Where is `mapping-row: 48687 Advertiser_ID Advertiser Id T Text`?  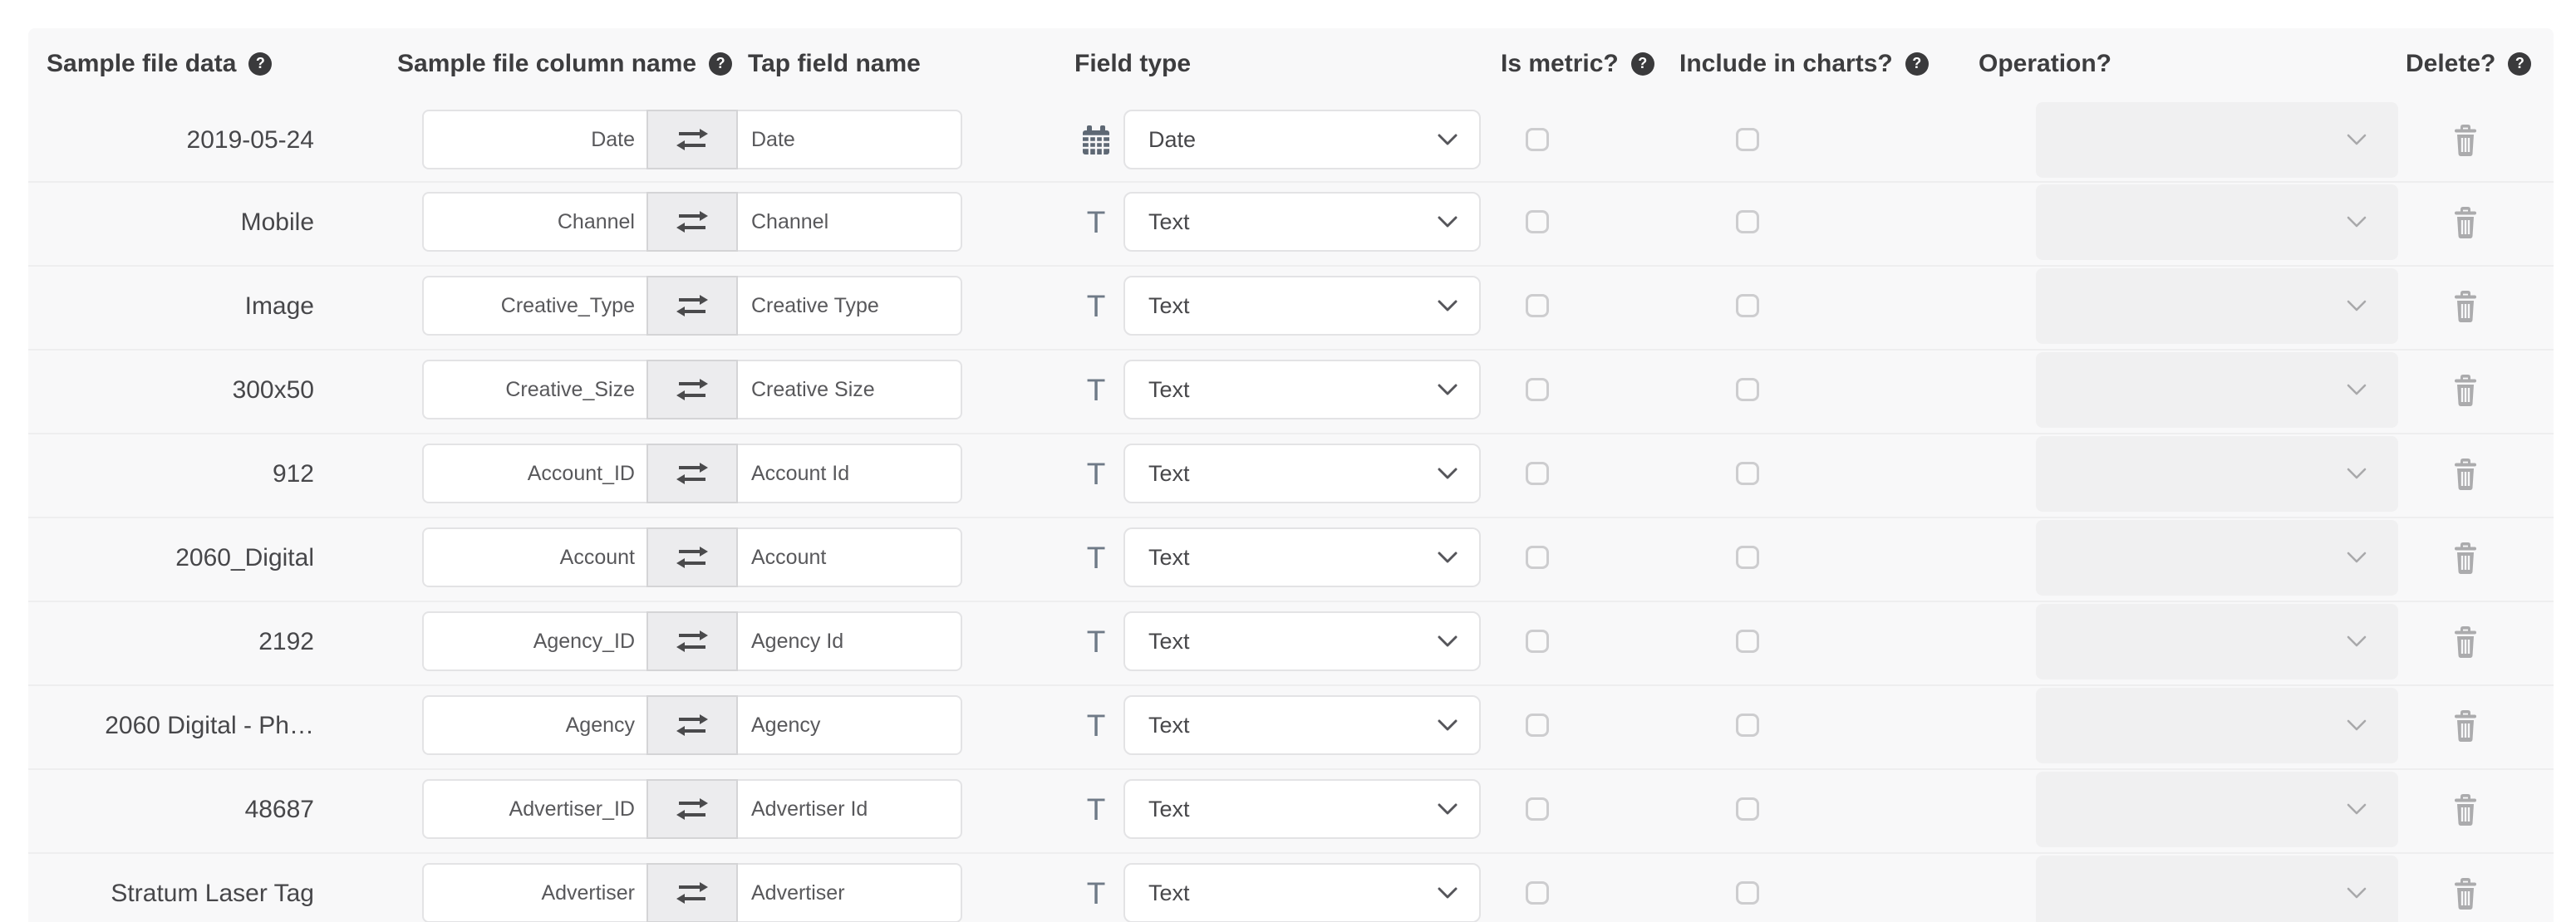
mapping-row: 48687 Advertiser_ID Advertiser Id T Text is located at coordinates (1291, 810).